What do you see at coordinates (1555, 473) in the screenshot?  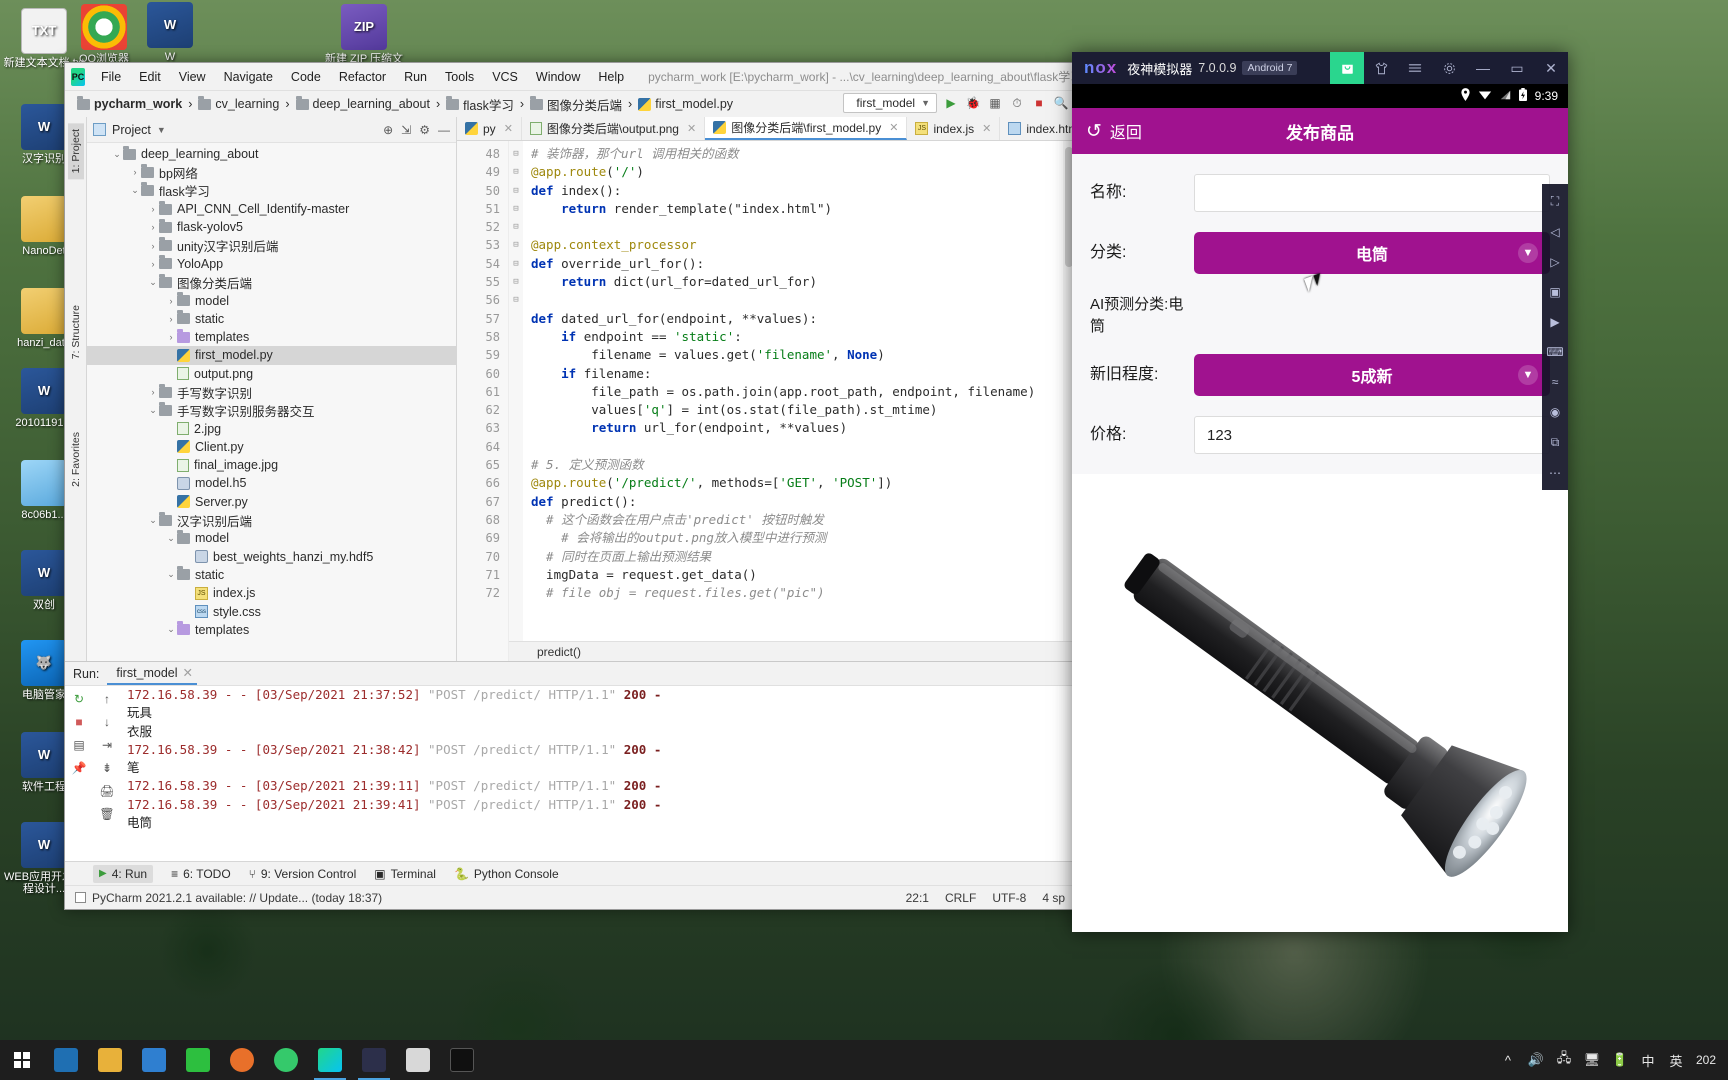 I see `more-icon: ⋯` at bounding box center [1555, 473].